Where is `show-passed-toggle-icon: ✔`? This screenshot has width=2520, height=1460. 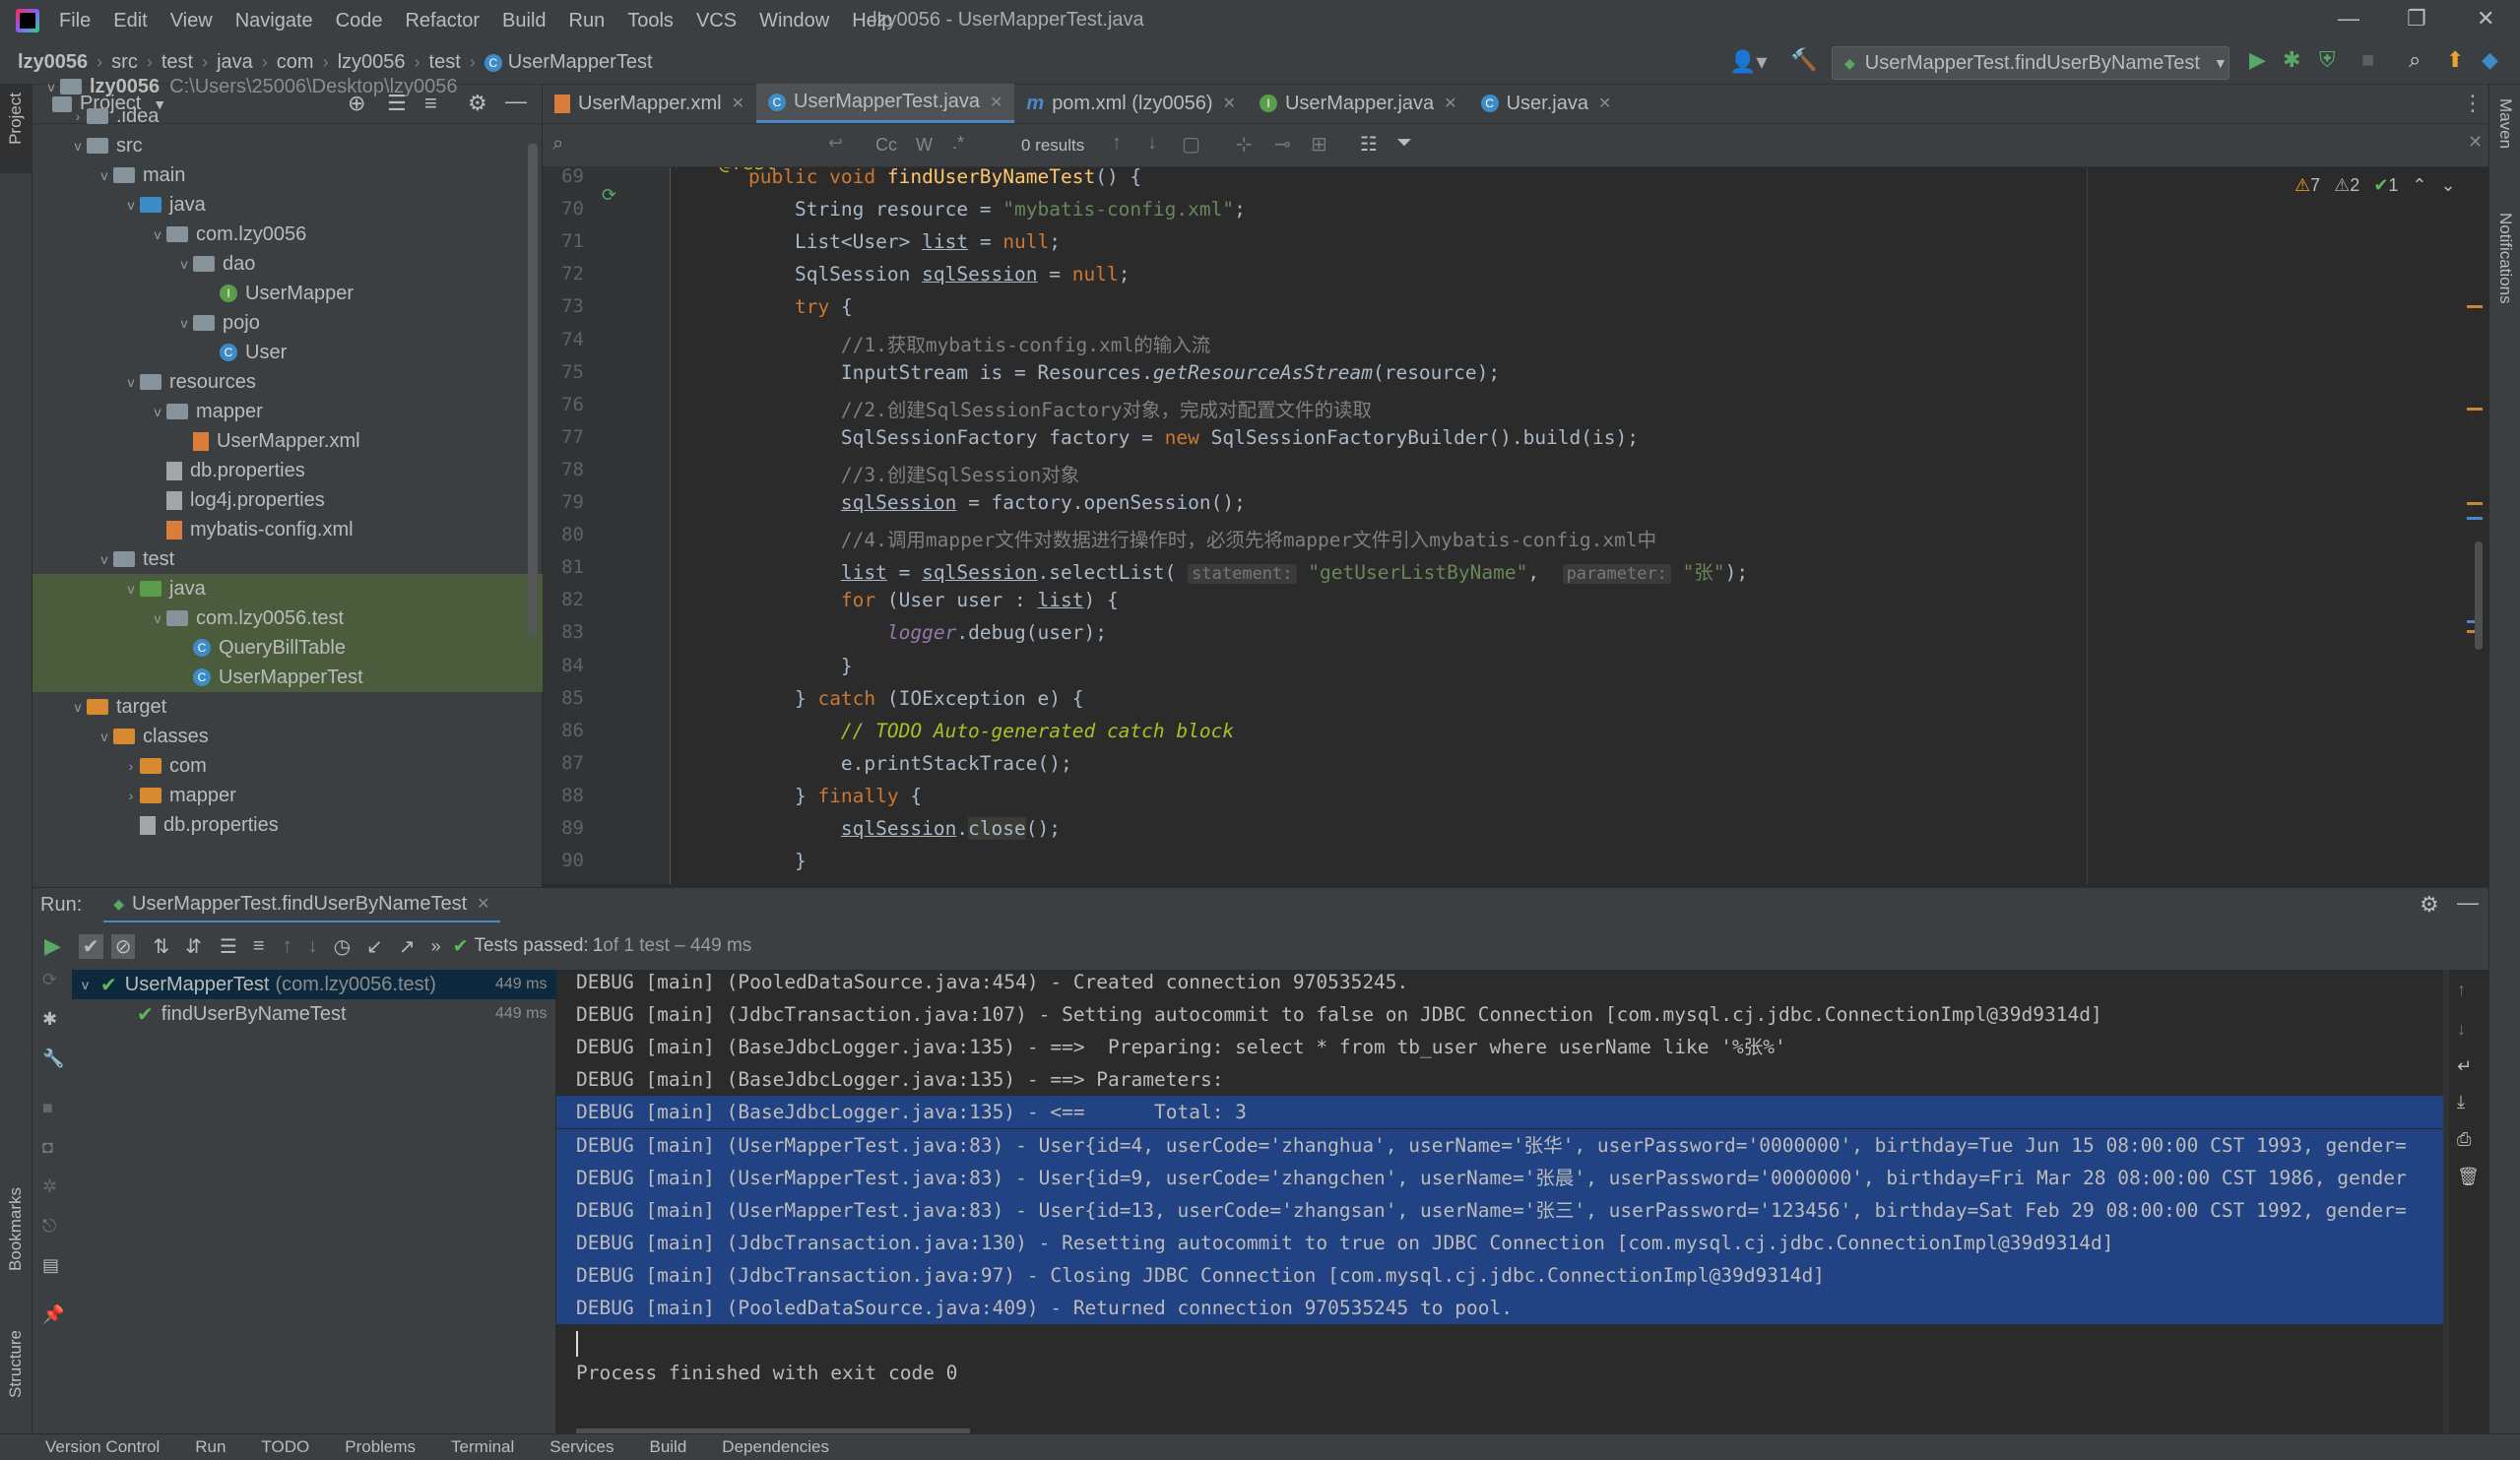 show-passed-toggle-icon: ✔ is located at coordinates (90, 946).